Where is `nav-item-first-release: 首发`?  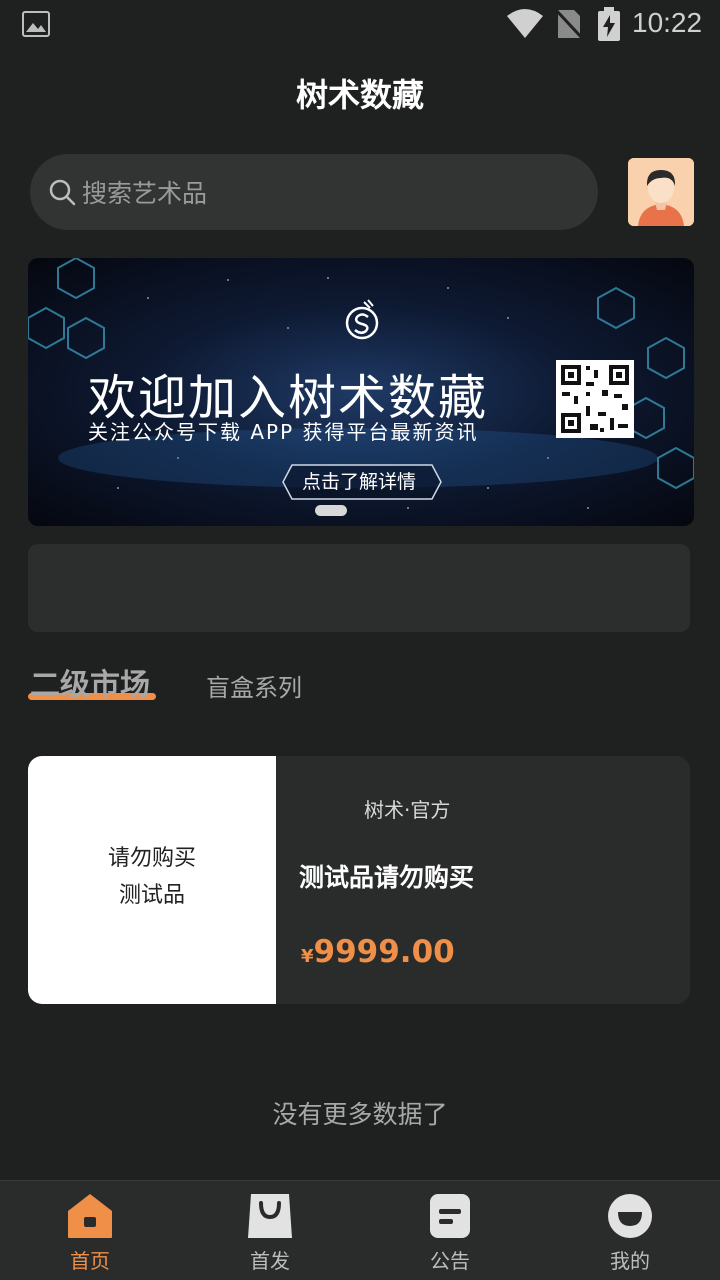
nav-item-first-release: 首发 is located at coordinates (270, 1230).